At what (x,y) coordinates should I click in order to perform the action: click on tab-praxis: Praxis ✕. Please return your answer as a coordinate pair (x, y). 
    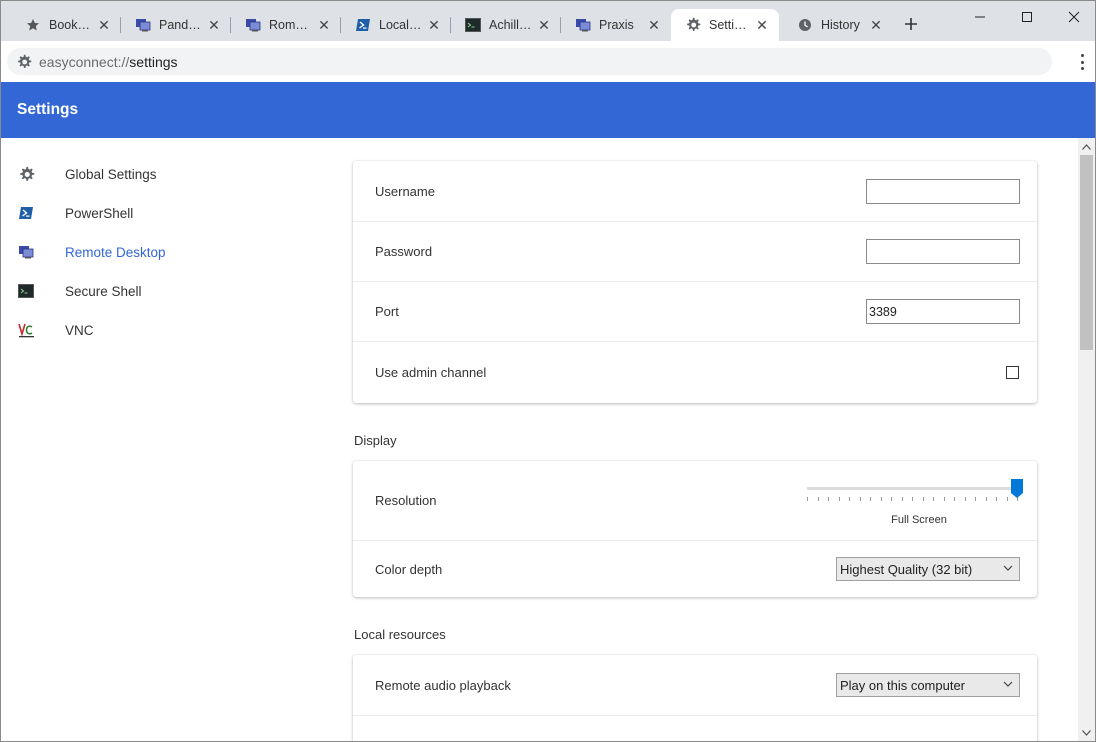
    Looking at the image, I should click on (616, 25).